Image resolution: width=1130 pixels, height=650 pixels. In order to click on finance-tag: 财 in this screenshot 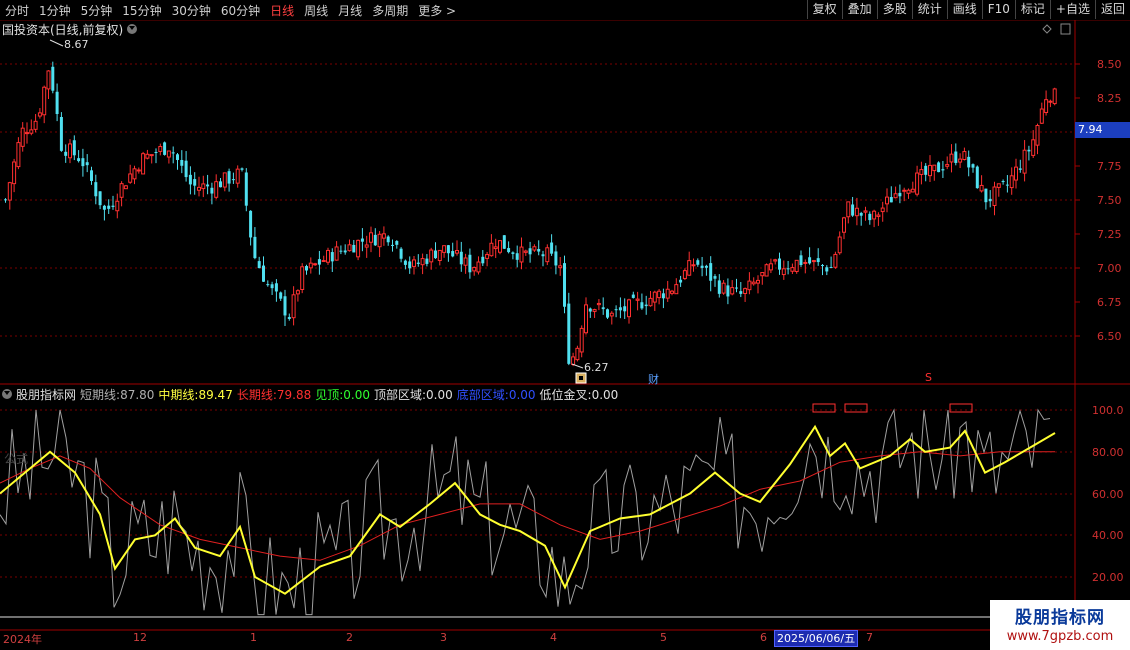, I will do `click(653, 379)`.